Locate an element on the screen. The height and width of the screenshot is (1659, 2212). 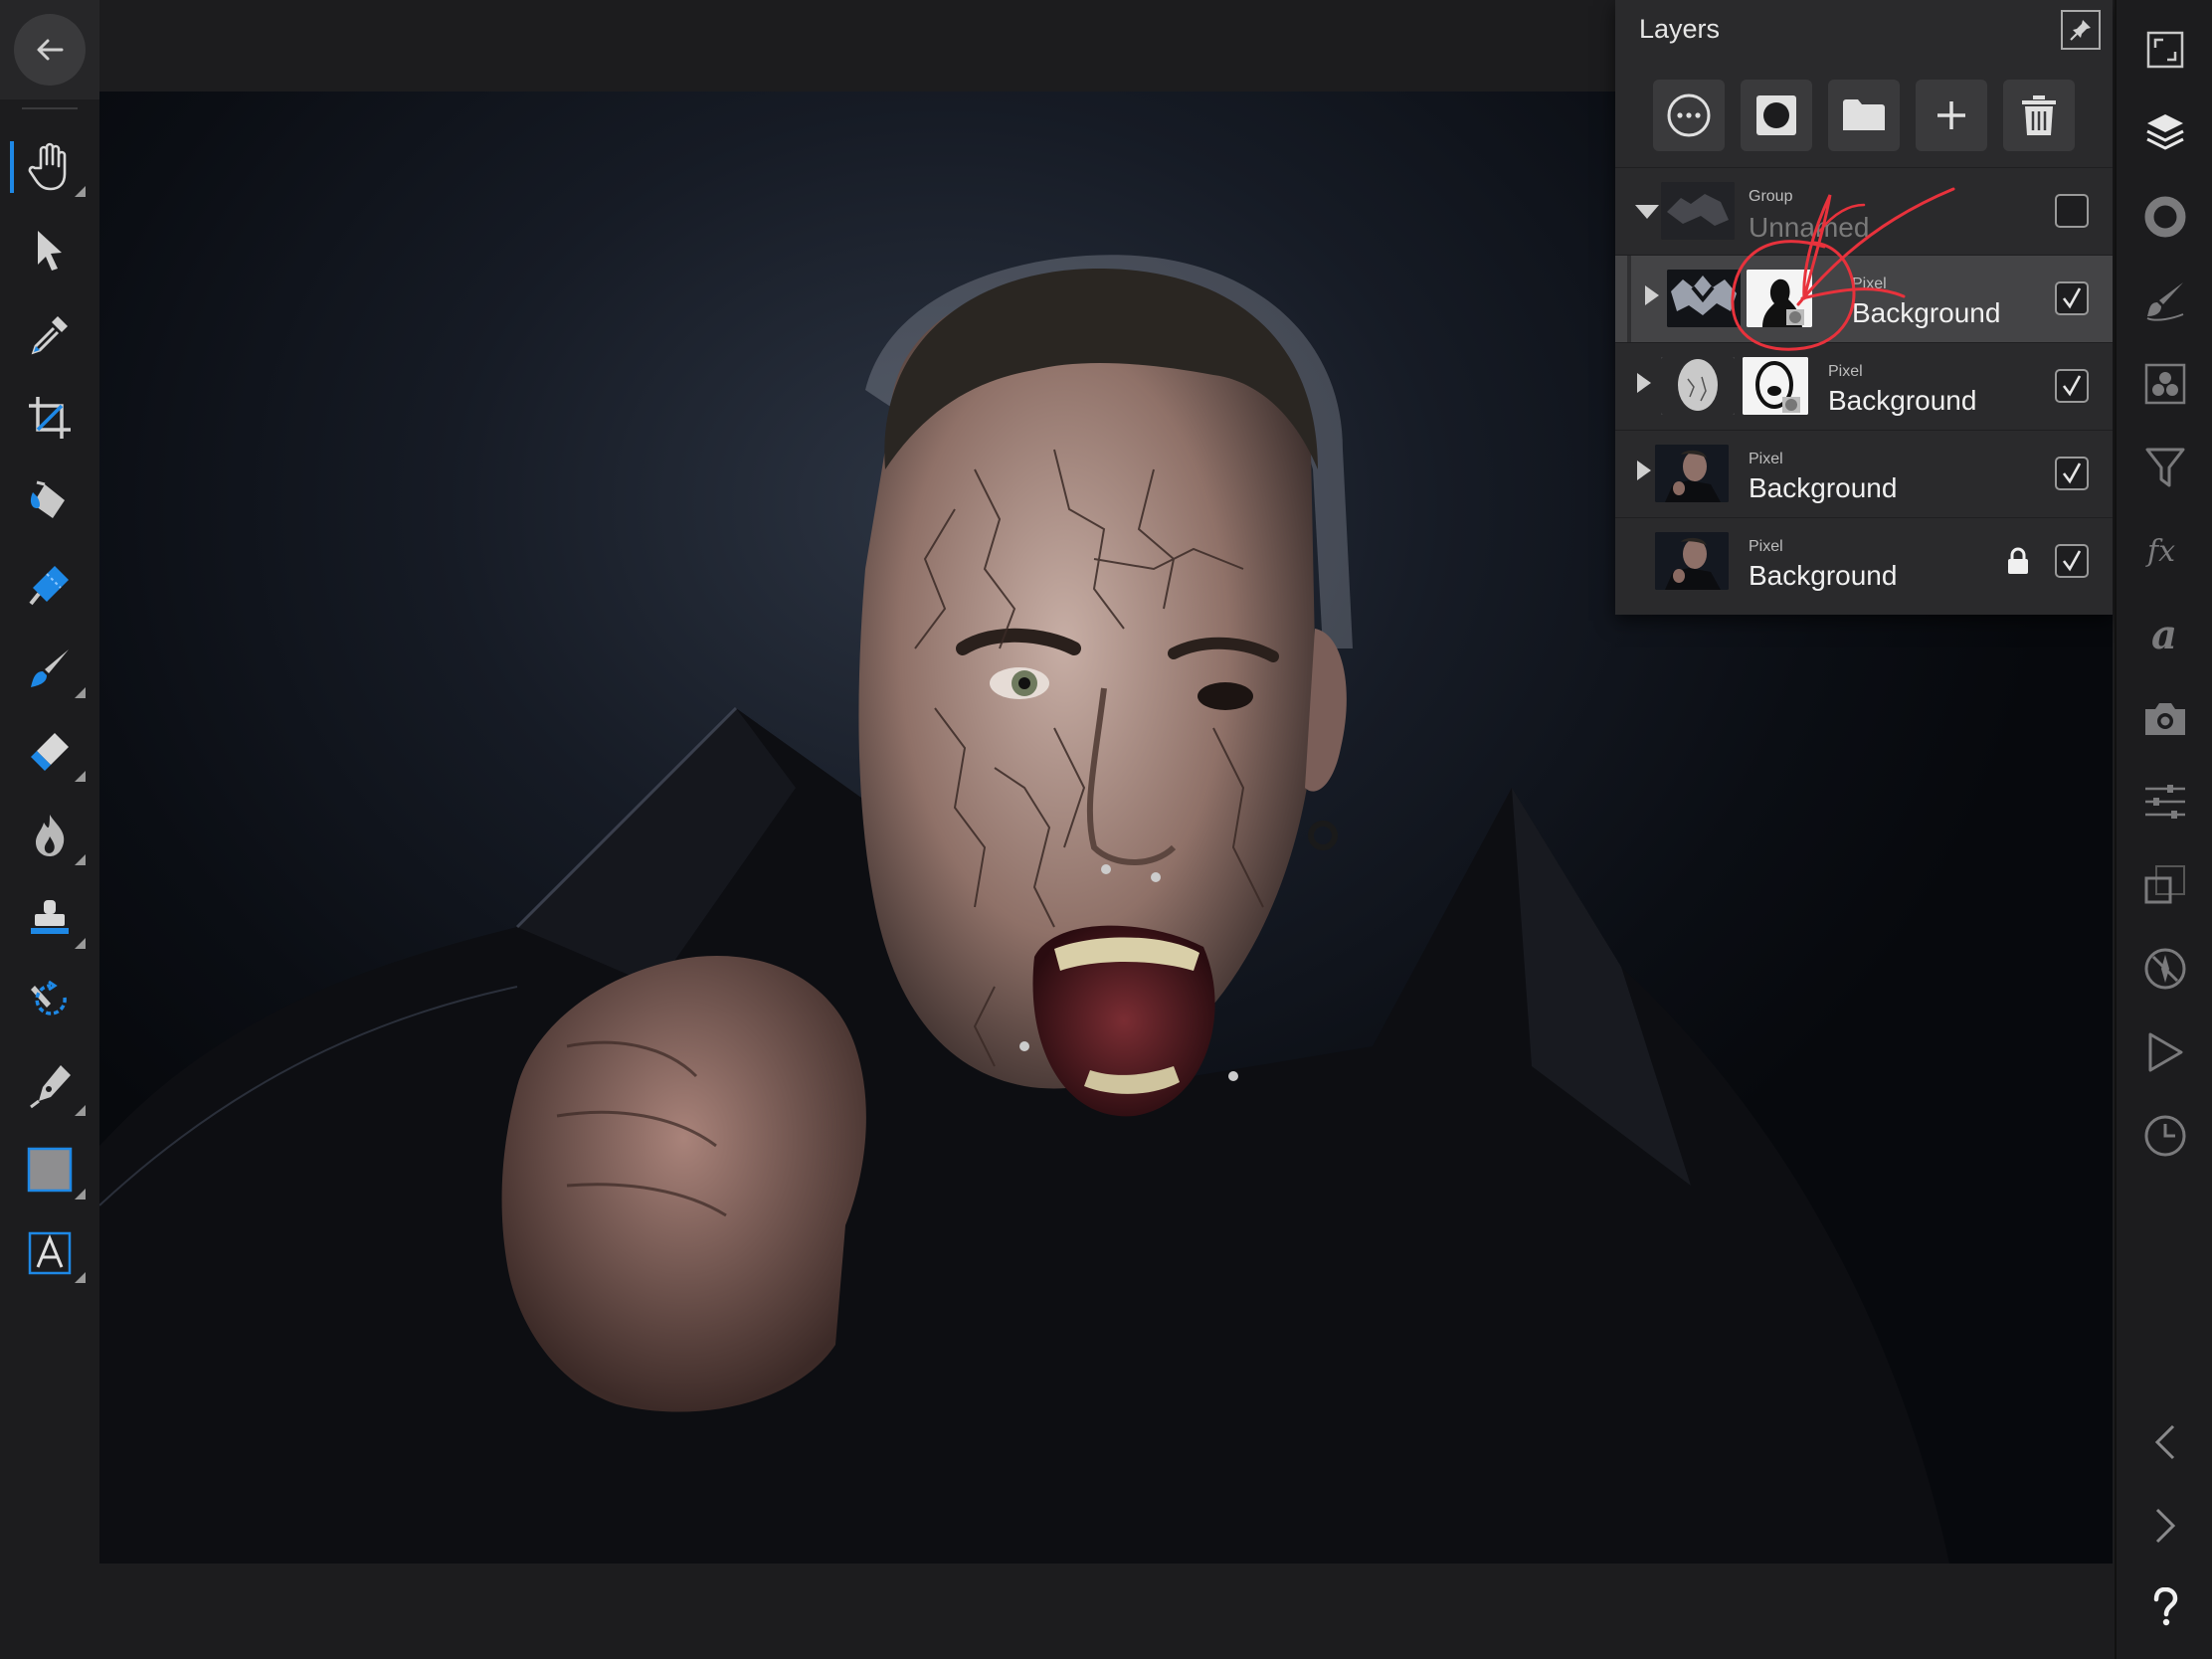
layer-row-locked: Pixel Background is located at coordinates (1864, 561).